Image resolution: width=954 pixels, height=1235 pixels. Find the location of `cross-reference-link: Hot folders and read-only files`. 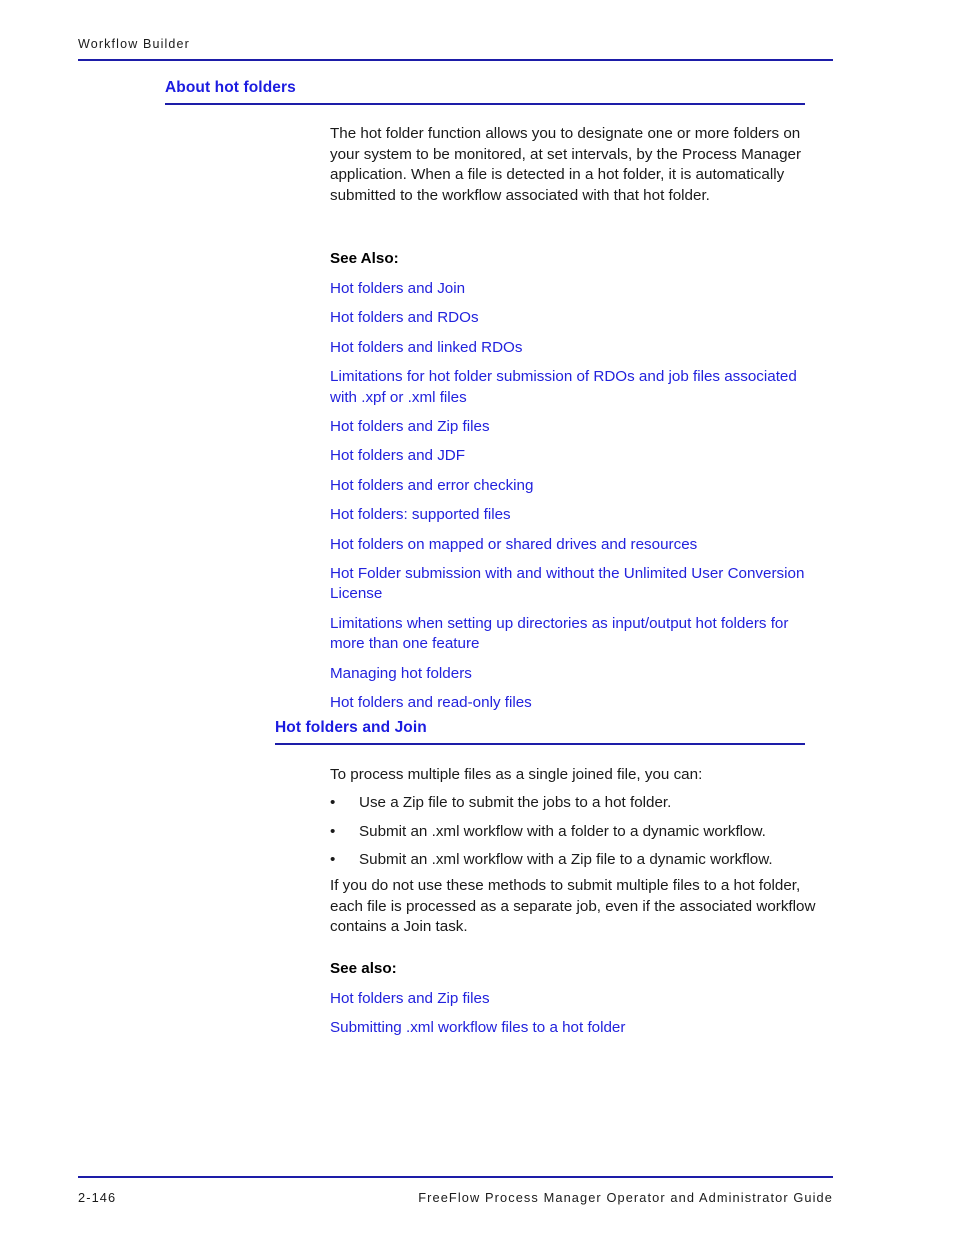

cross-reference-link: Hot folders and read-only files is located at coordinates (578, 703).